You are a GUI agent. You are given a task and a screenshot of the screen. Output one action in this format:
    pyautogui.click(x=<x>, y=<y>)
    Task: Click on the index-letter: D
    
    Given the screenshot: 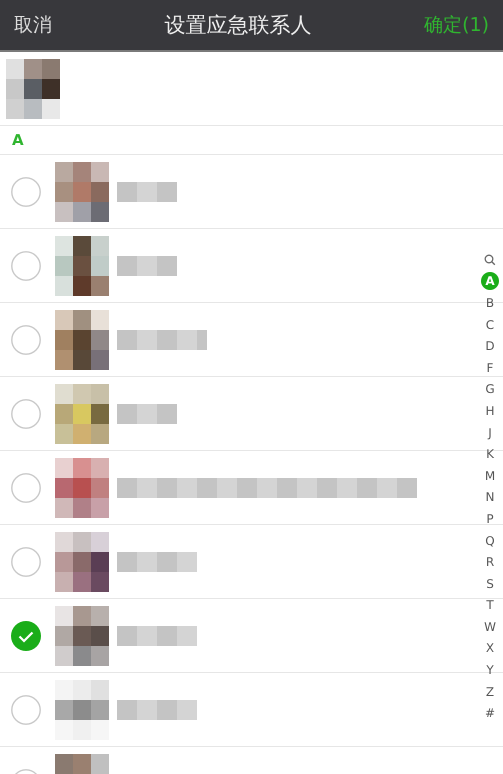 What is the action you would take?
    pyautogui.click(x=490, y=346)
    